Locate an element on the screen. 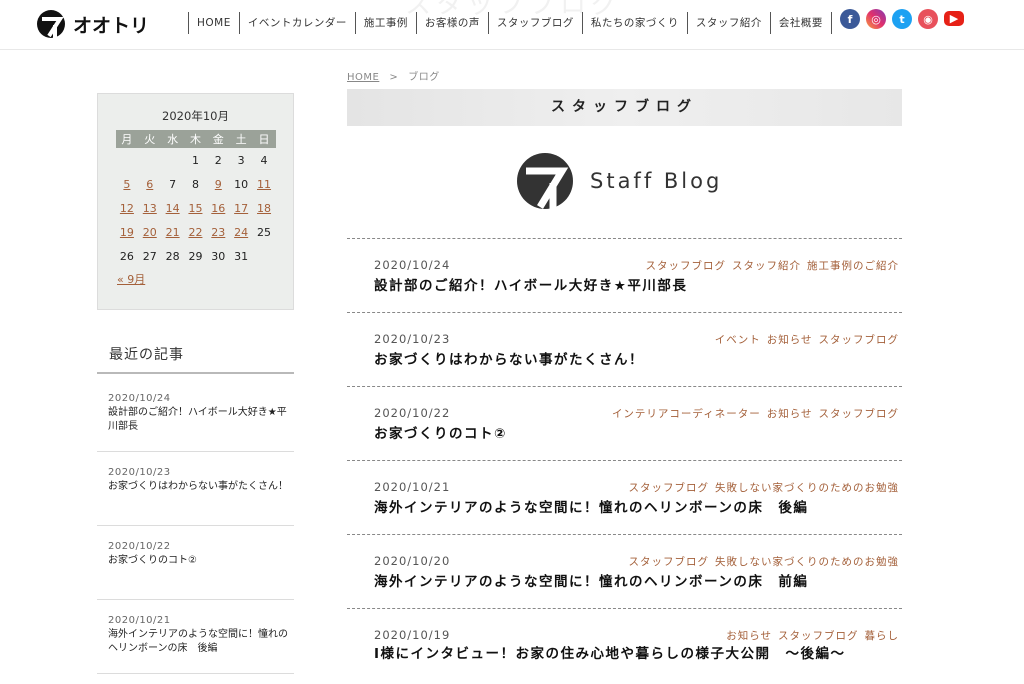 Image resolution: width=1024 pixels, height=684 pixels. recent-post-item: 2020/10/22 お家づくりのコト② is located at coordinates (195, 563).